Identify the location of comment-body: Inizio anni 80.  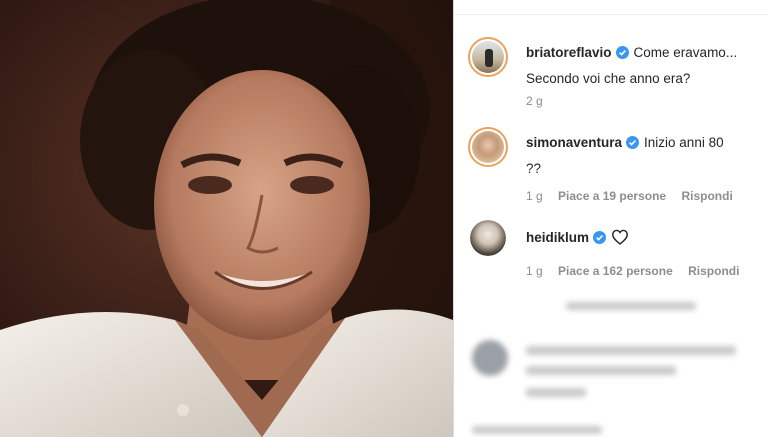
(684, 142).